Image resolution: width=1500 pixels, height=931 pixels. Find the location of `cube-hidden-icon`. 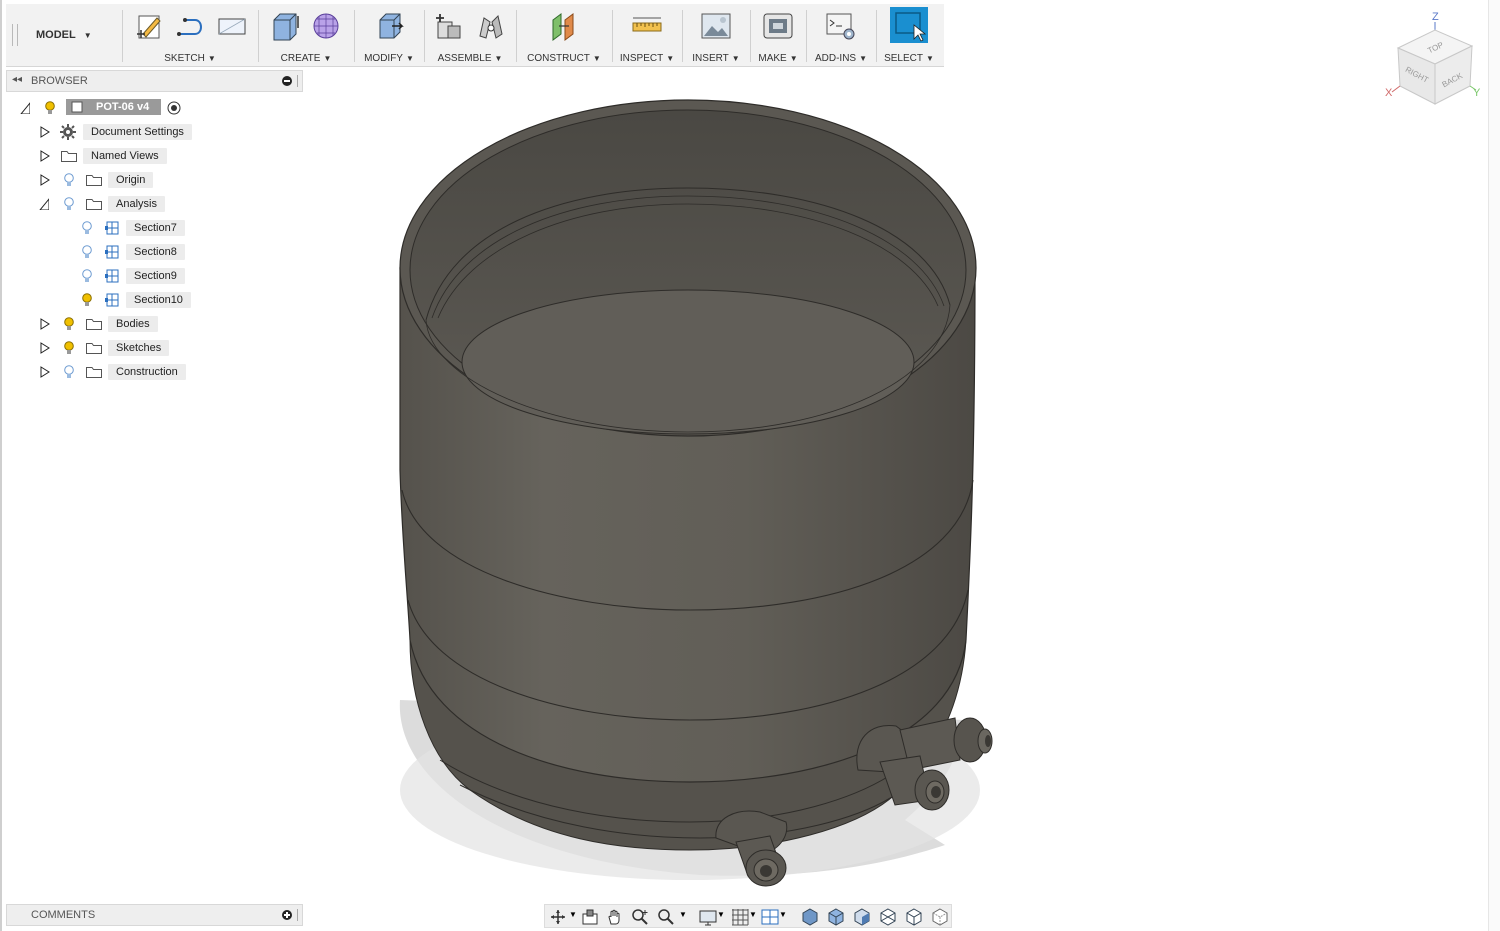

cube-hidden-icon is located at coordinates (940, 917).